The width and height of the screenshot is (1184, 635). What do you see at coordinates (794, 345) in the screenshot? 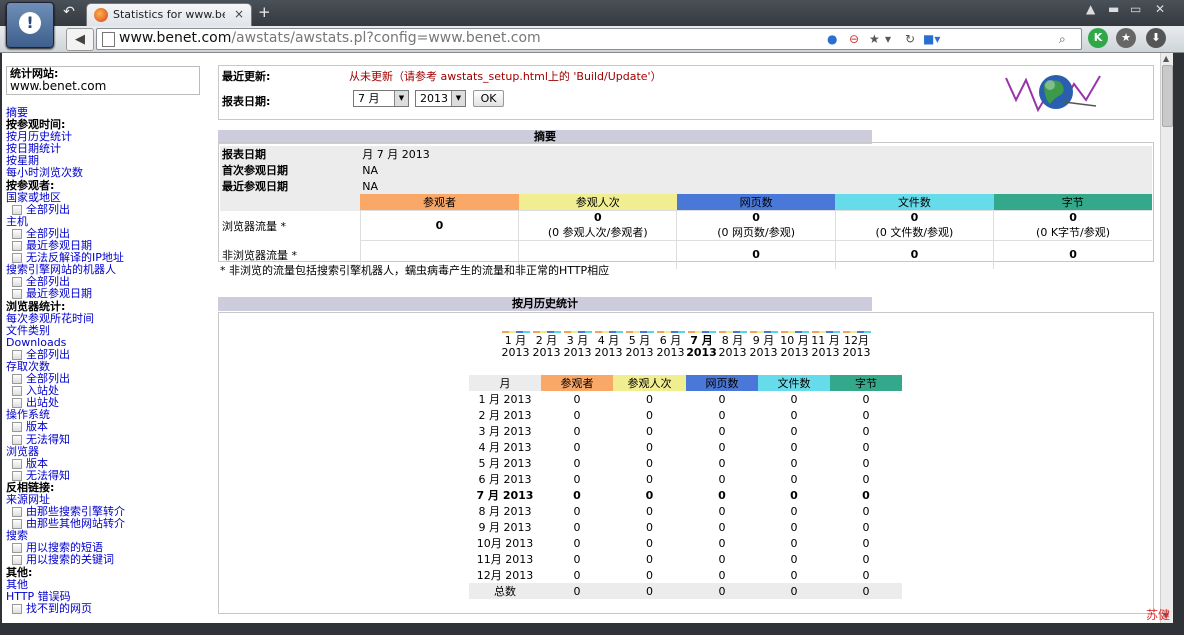
I see `month-bar-column: 10 月 2013` at bounding box center [794, 345].